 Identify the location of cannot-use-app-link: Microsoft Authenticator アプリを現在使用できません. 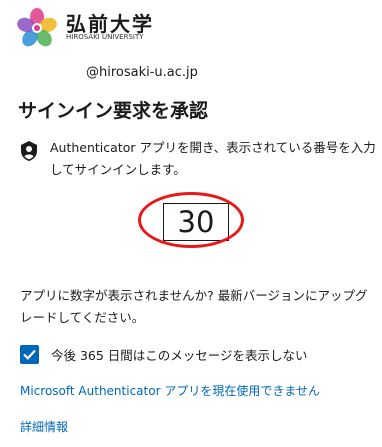
(170, 390).